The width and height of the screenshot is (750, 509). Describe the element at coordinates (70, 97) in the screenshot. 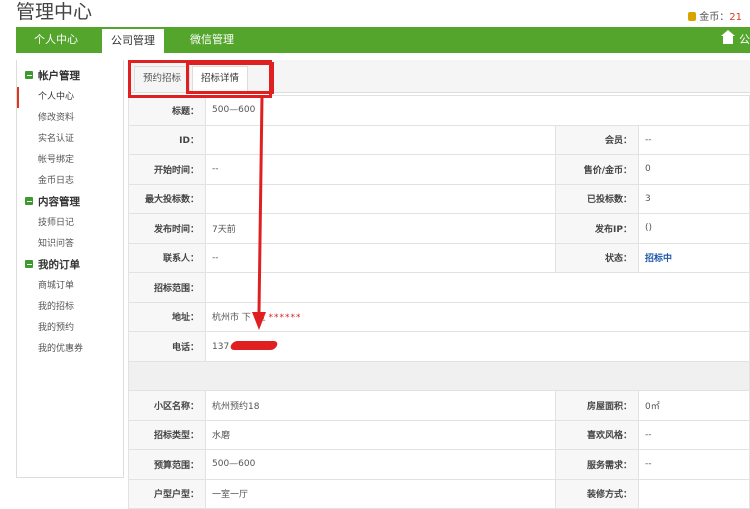

I see `sidebar-item-personal-center: 个人中心` at that location.